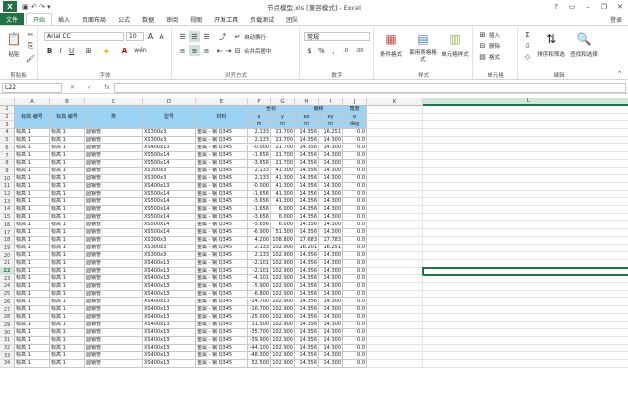 Image resolution: width=628 pixels, height=400 pixels. I want to click on merge-center-icon: ⊟, so click(237, 50).